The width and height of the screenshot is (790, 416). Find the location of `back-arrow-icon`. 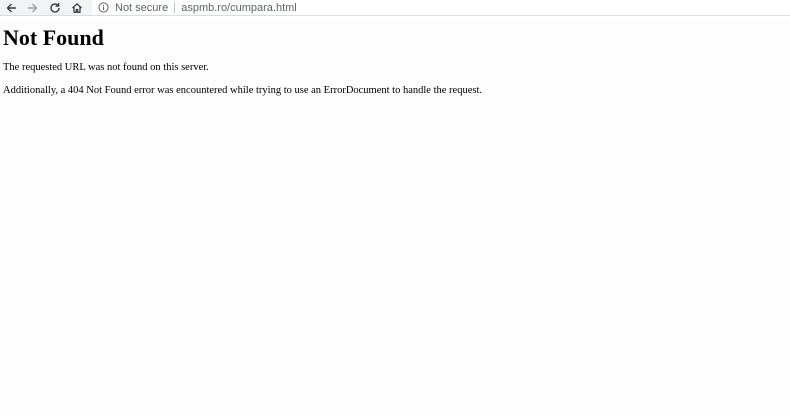

back-arrow-icon is located at coordinates (11, 8).